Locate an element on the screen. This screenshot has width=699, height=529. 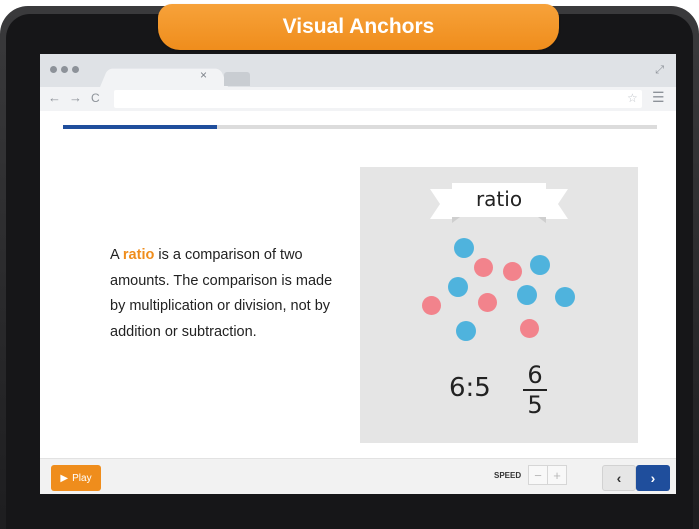
address-bar: ← → C ☆ ☰ is located at coordinates (358, 99).